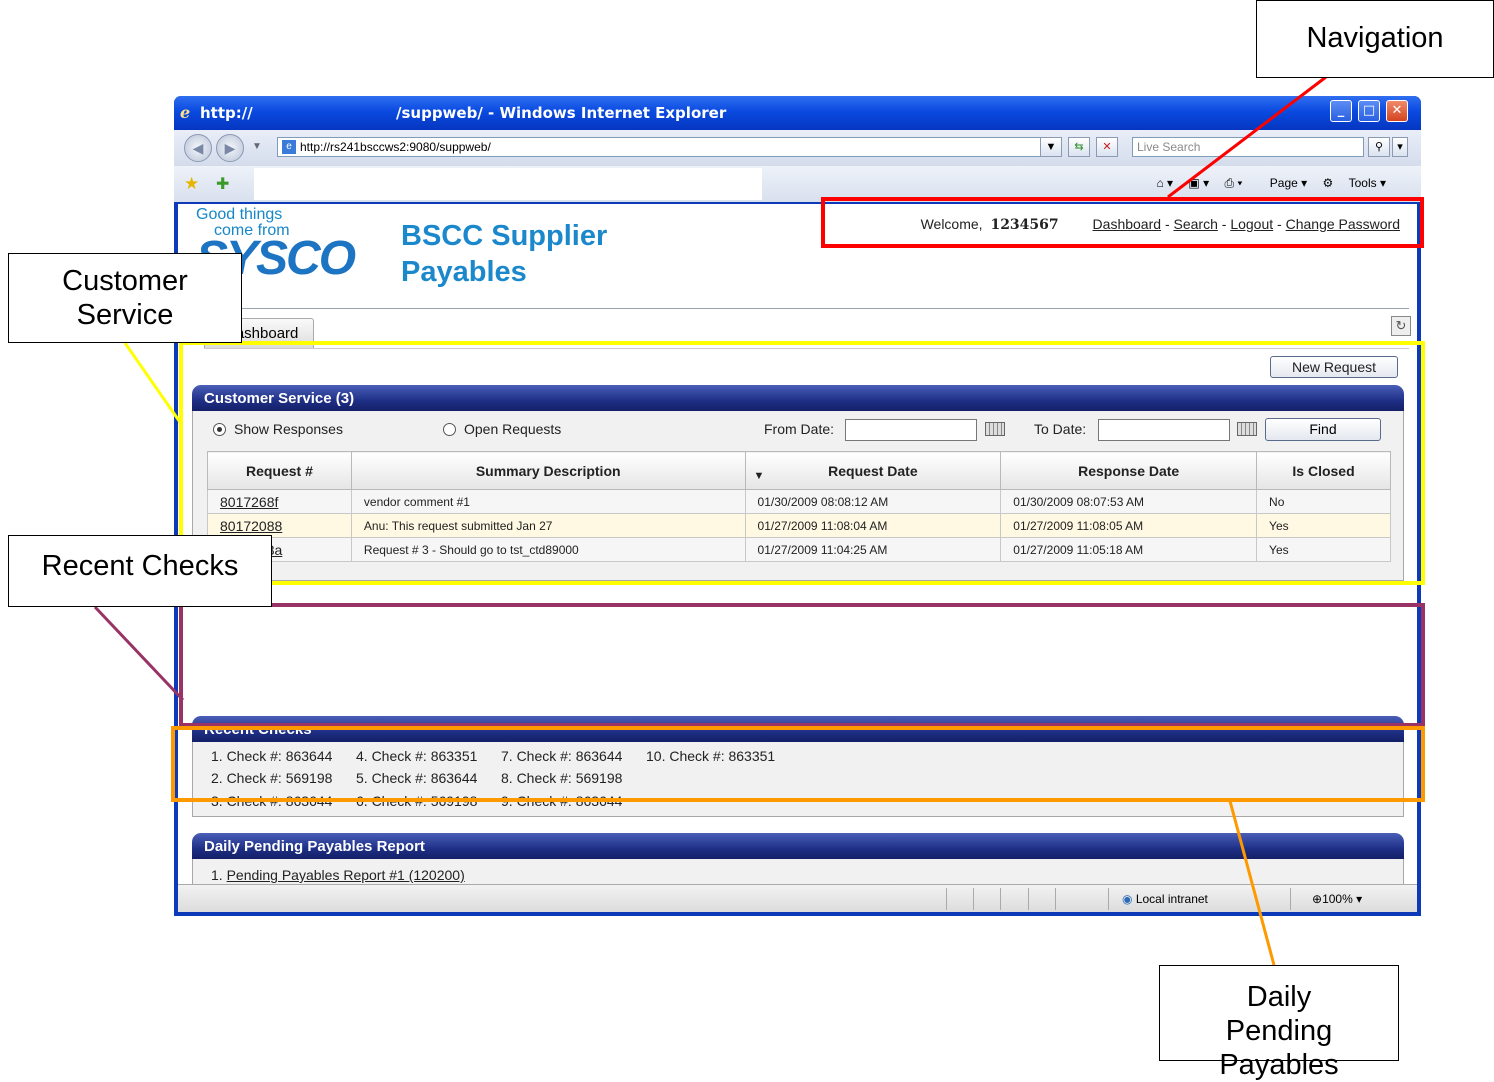 The image size is (1494, 1082). What do you see at coordinates (1107, 147) in the screenshot?
I see `stop-icon: ✕` at bounding box center [1107, 147].